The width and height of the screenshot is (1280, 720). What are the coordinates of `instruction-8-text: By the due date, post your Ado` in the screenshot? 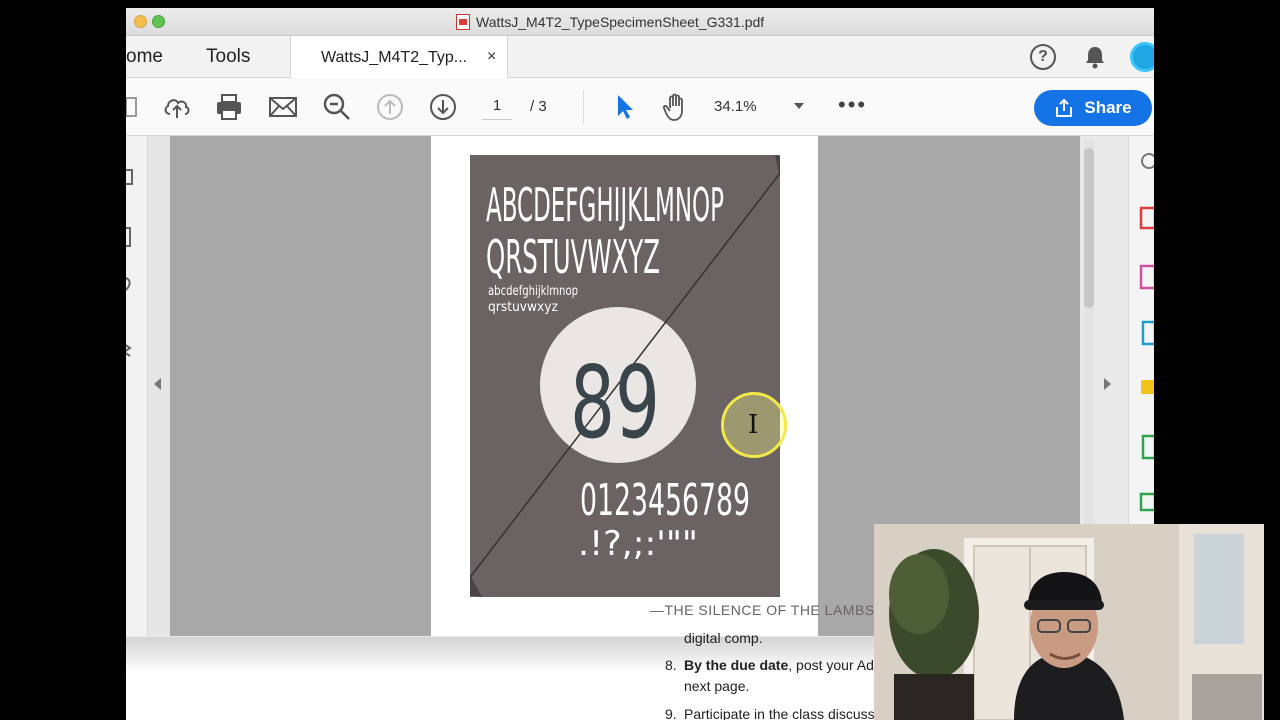 It's located at (783, 665).